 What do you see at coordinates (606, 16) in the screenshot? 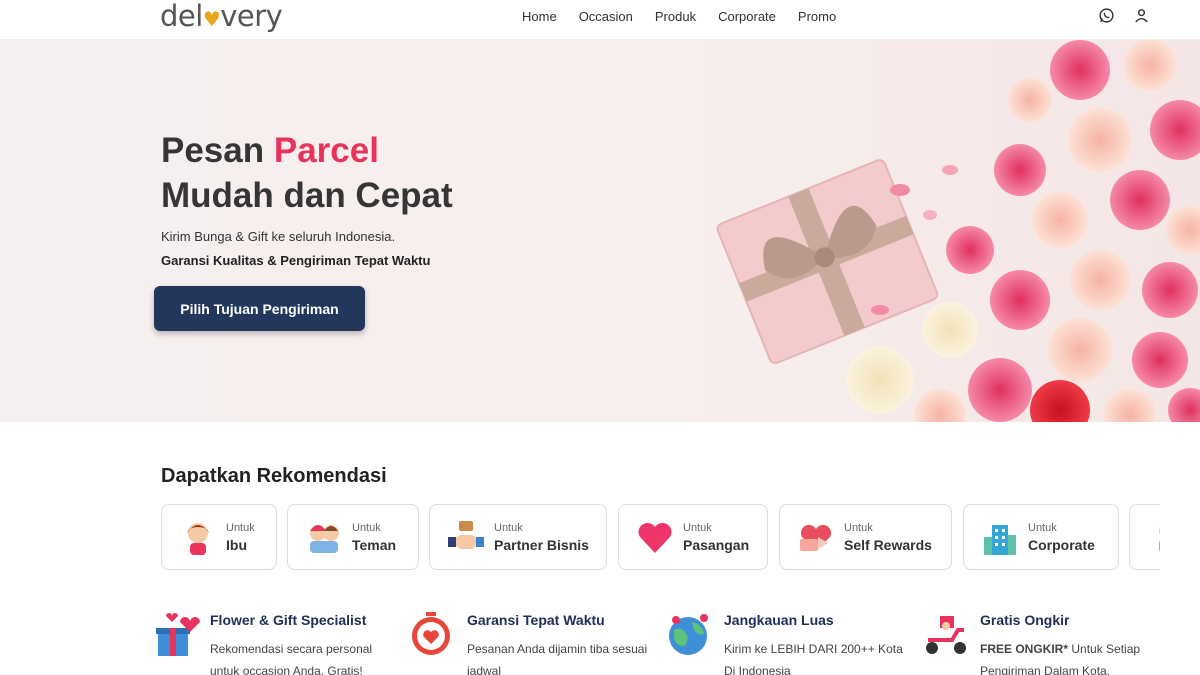
I see `nav-occasion: Occasion` at bounding box center [606, 16].